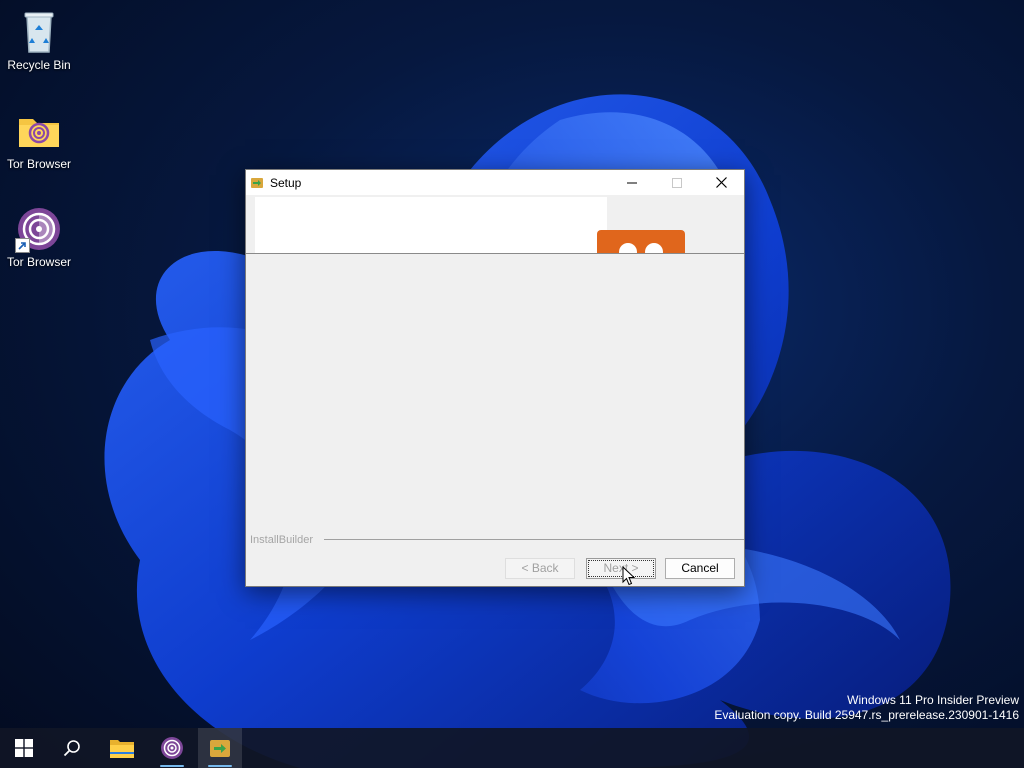  Describe the element at coordinates (933, 700) in the screenshot. I see `watermark-line-1: Windows 11 Pro Insider Preview` at that location.